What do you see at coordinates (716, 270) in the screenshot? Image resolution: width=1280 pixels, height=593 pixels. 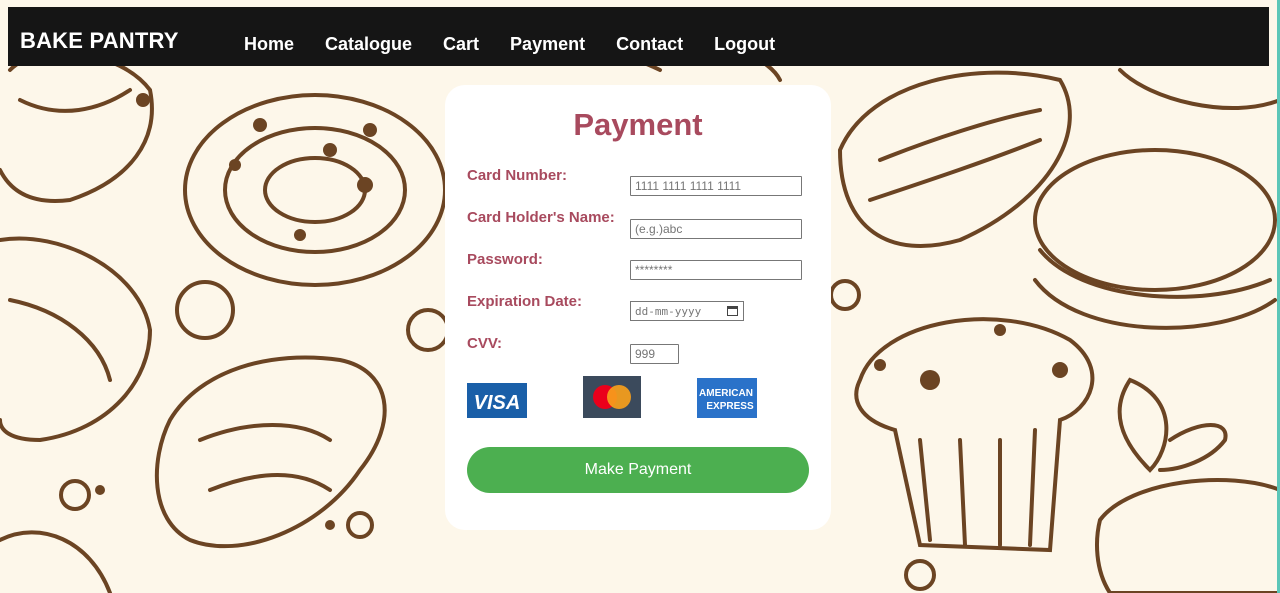 I see `password-input` at bounding box center [716, 270].